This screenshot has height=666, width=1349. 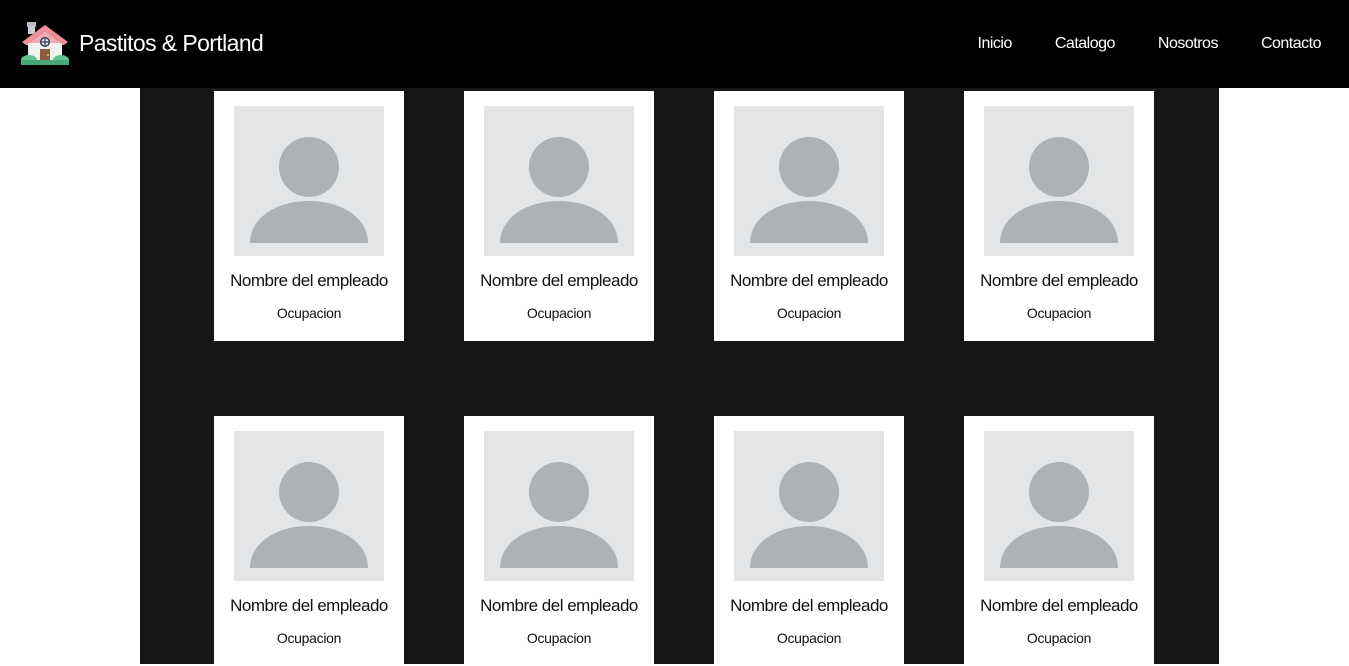 I want to click on main-nav: Inicio Catalogo Nosotros Contacto, so click(x=1128, y=44).